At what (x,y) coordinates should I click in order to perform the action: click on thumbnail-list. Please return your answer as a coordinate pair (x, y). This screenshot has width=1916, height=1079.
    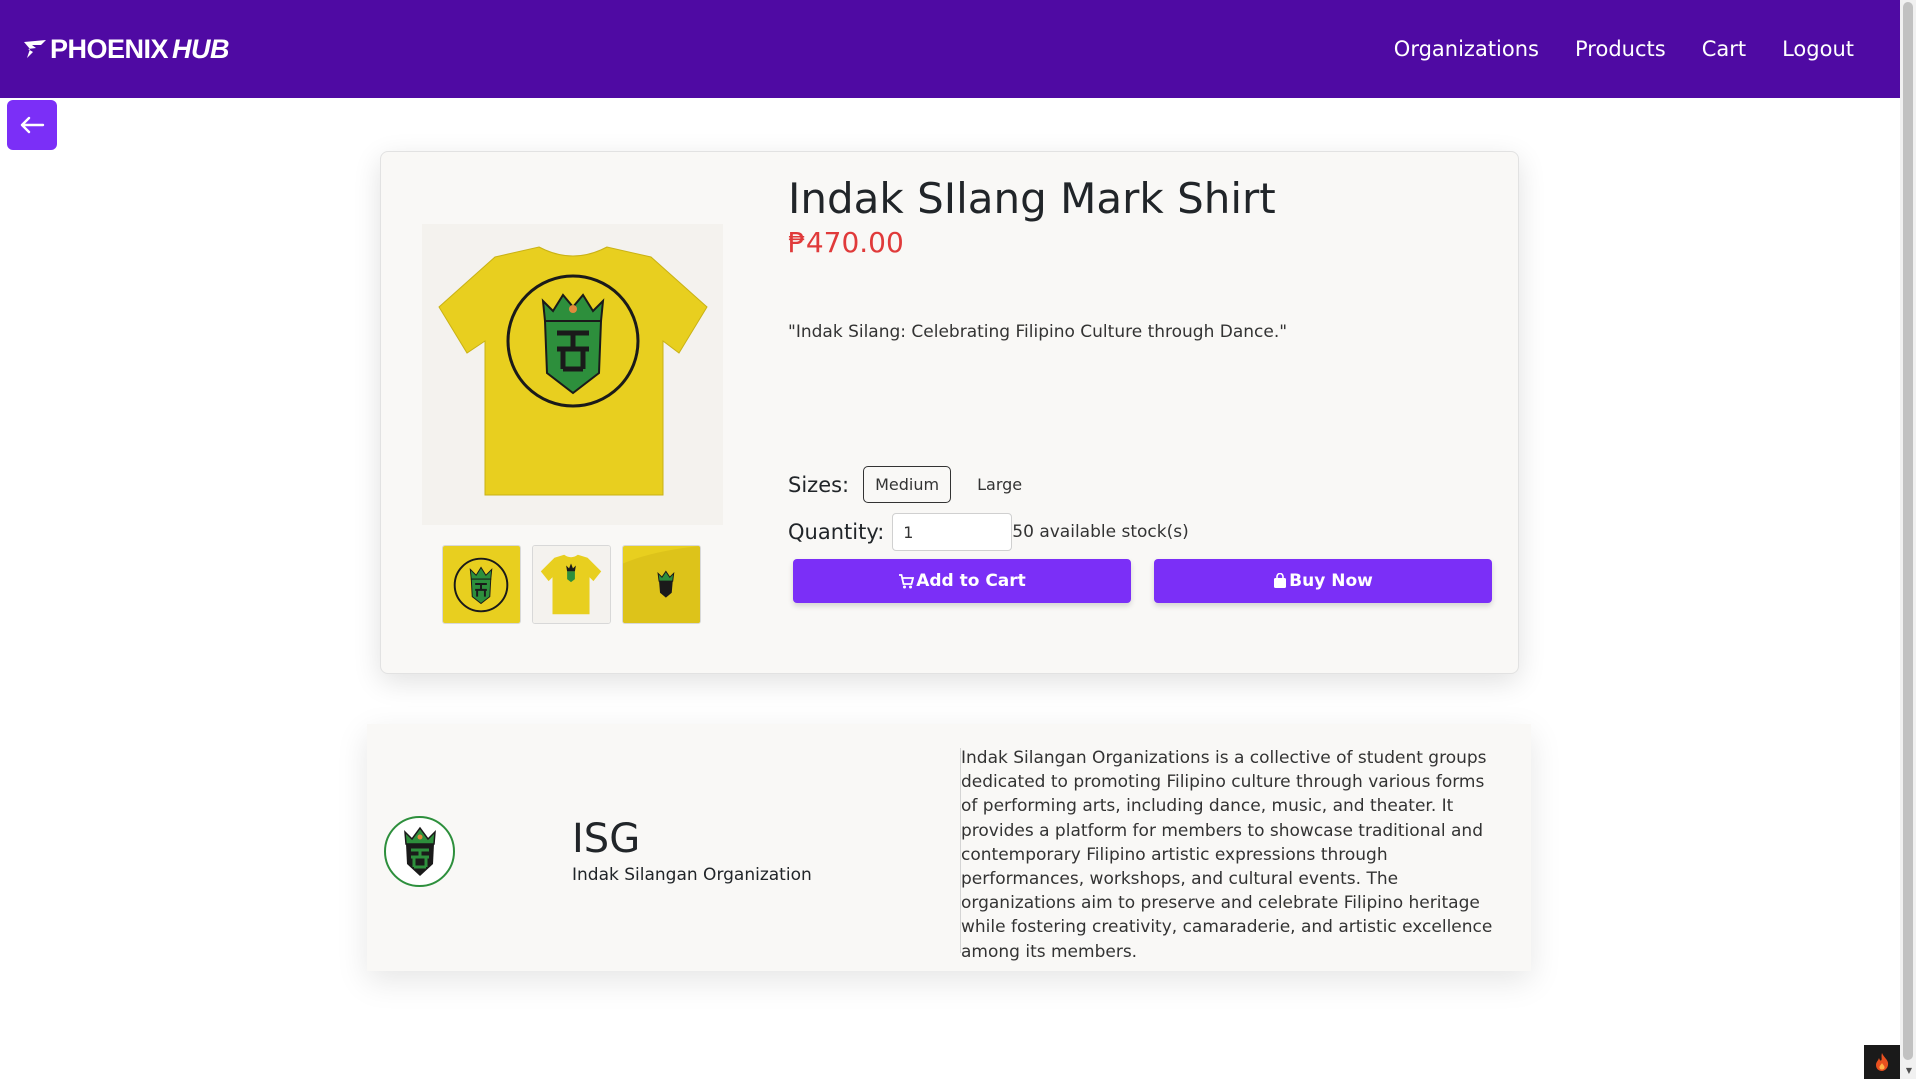
    Looking at the image, I should click on (571, 584).